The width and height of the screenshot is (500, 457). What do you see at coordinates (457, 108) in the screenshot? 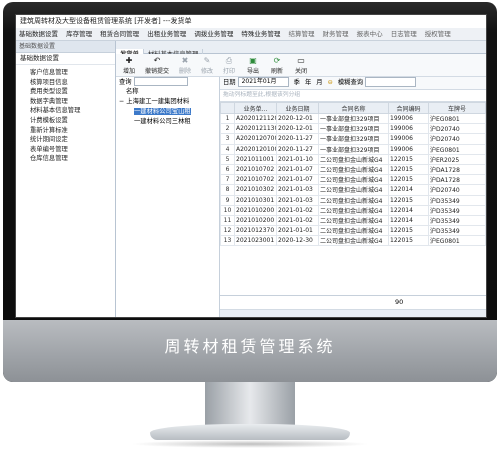
I see `column-header: 车牌号` at bounding box center [457, 108].